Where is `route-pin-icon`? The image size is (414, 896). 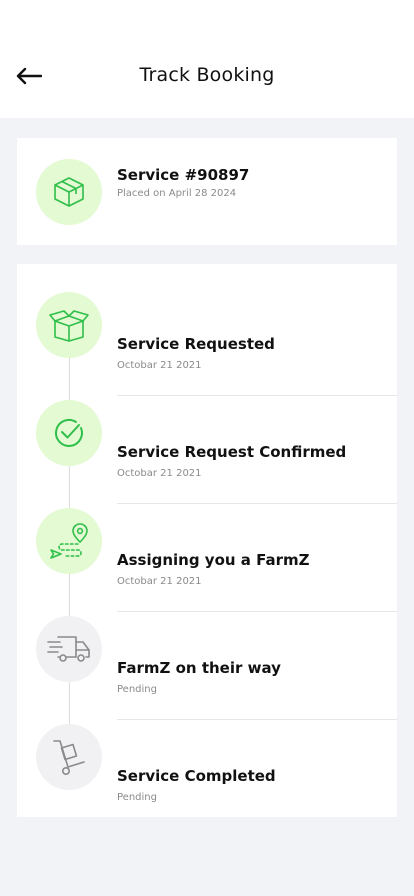 route-pin-icon is located at coordinates (69, 541).